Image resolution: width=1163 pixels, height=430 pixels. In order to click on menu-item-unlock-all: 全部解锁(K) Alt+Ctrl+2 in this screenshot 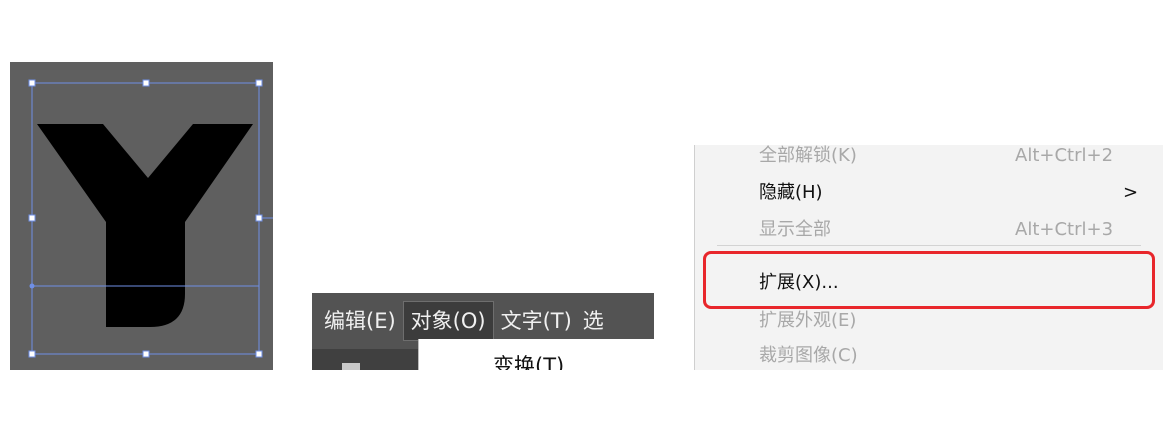, I will do `click(929, 158)`.